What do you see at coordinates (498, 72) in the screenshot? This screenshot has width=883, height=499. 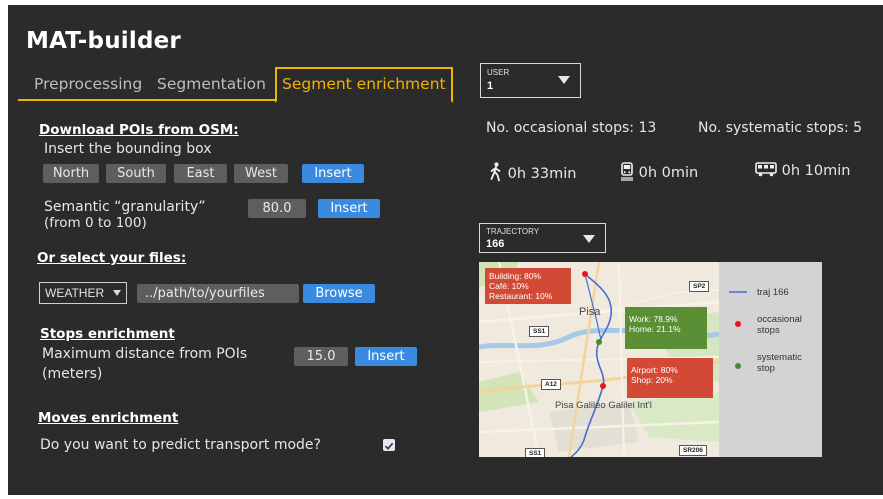 I see `user-select-label: USER` at bounding box center [498, 72].